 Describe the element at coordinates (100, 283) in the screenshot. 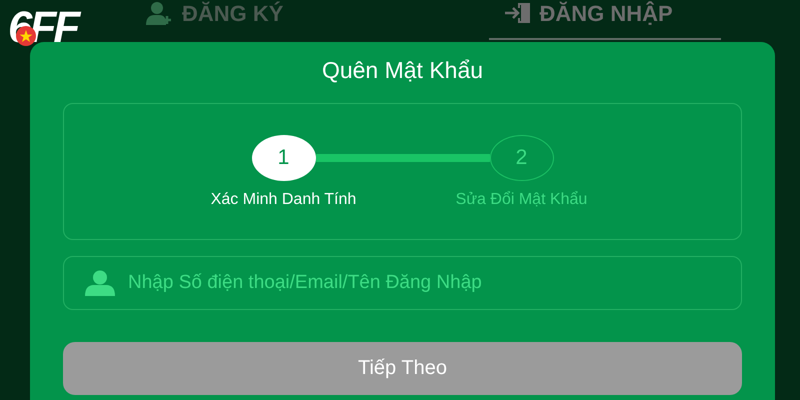

I see `user-icon` at that location.